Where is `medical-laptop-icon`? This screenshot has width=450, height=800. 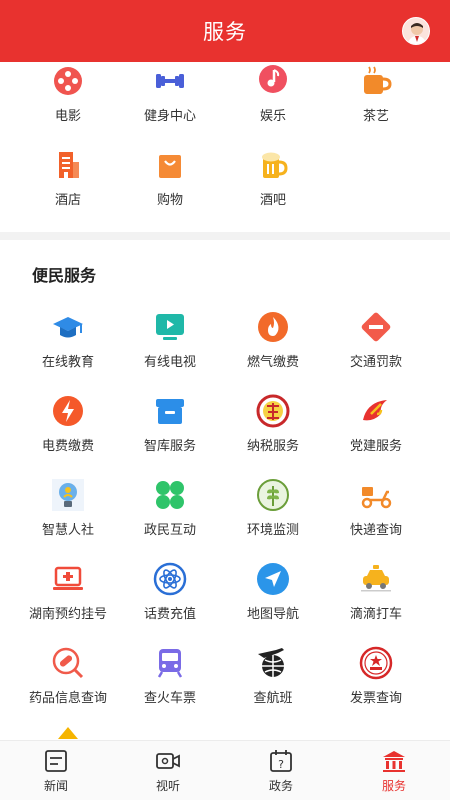
medical-laptop-icon is located at coordinates (68, 579).